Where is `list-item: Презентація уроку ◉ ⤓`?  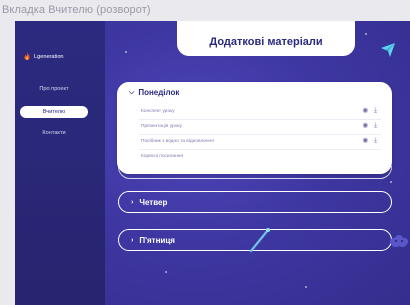 list-item: Презентація уроку ◉ ⤓ is located at coordinates (261, 127).